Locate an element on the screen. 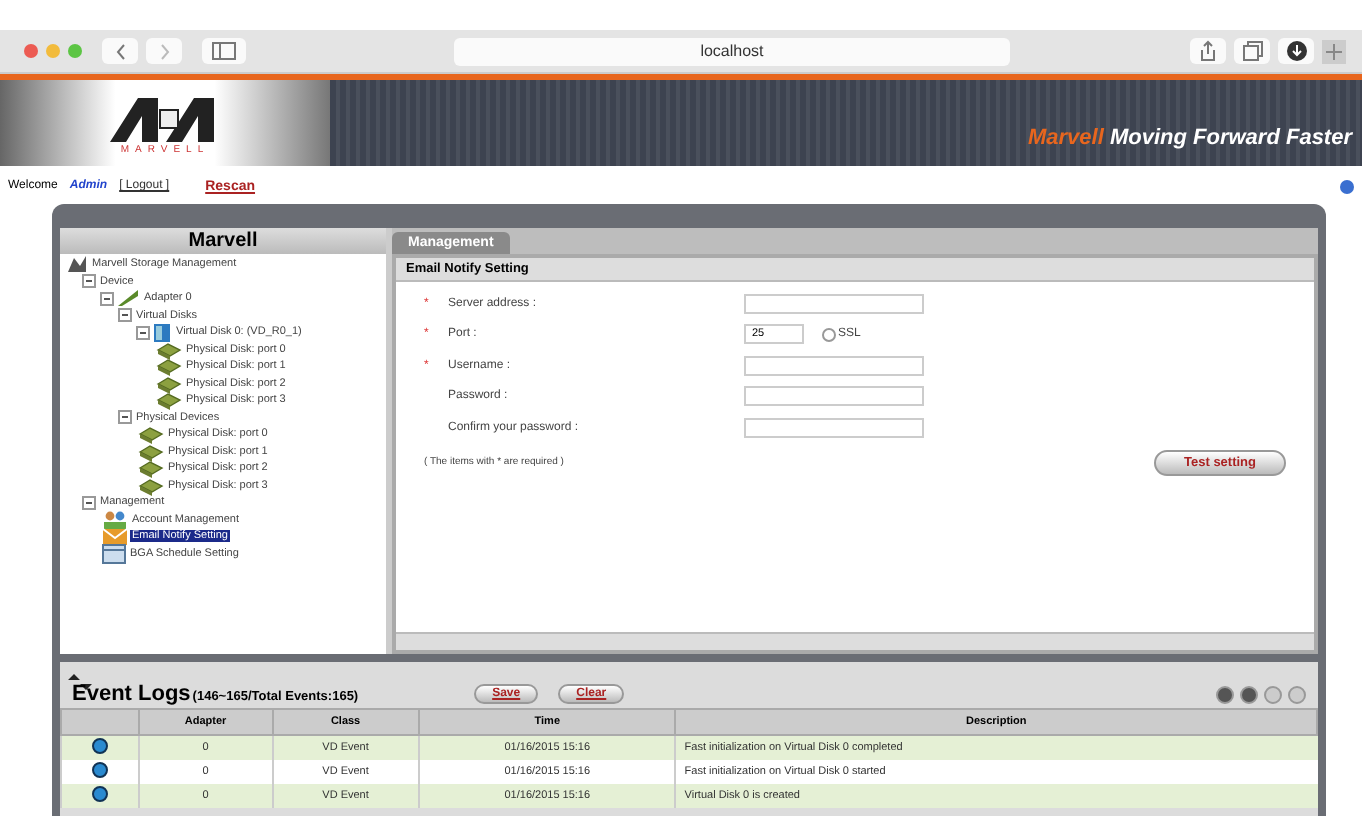 The width and height of the screenshot is (1362, 828). tagline: Marvell Moving Forward Faster is located at coordinates (1191, 140).